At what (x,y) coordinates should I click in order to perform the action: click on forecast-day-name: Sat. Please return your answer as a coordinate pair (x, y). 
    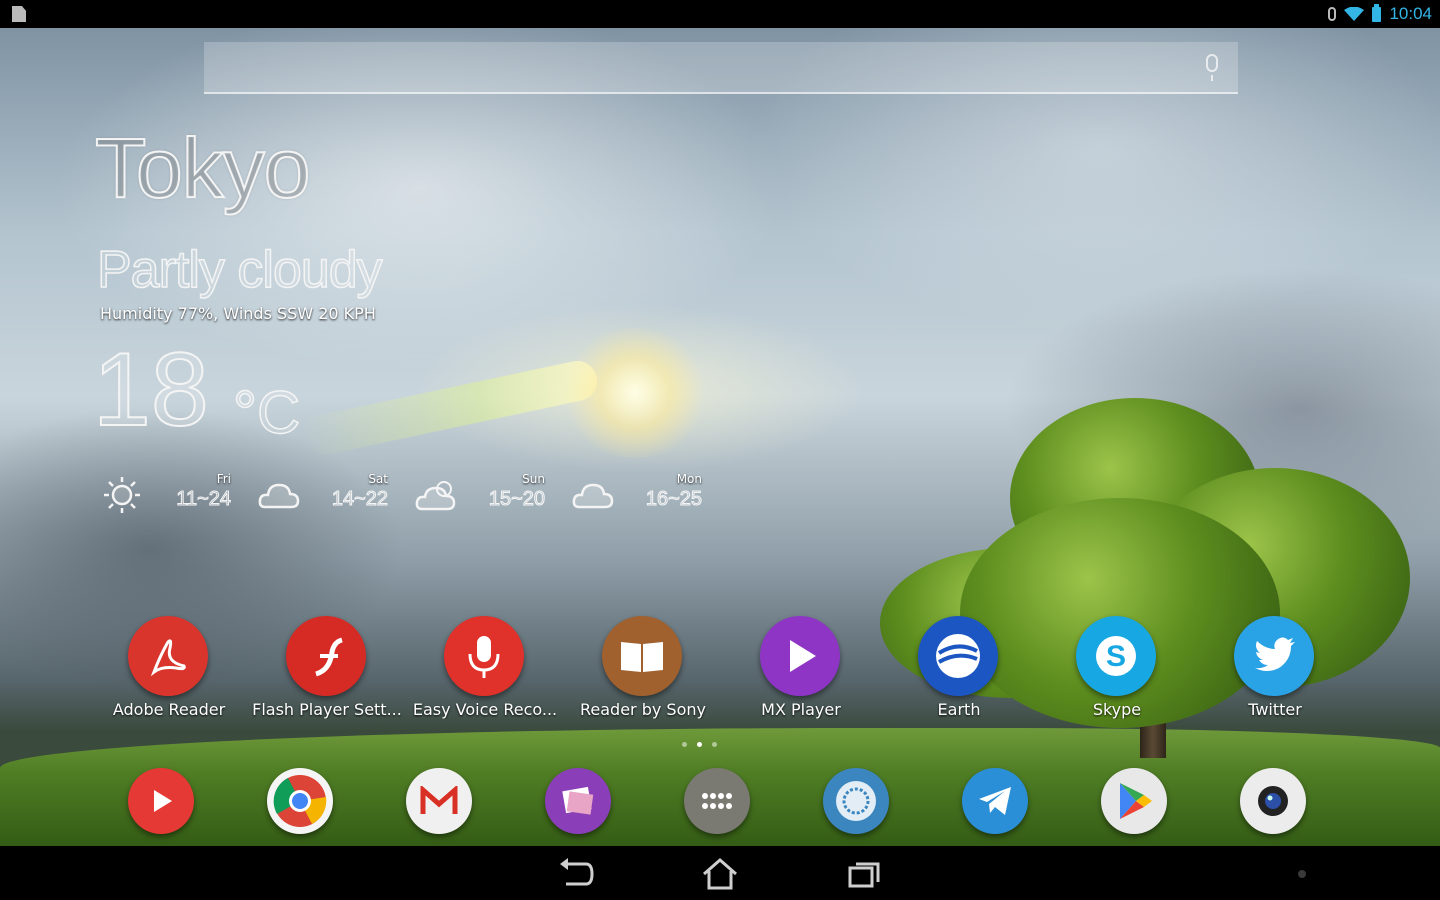
    Looking at the image, I should click on (378, 479).